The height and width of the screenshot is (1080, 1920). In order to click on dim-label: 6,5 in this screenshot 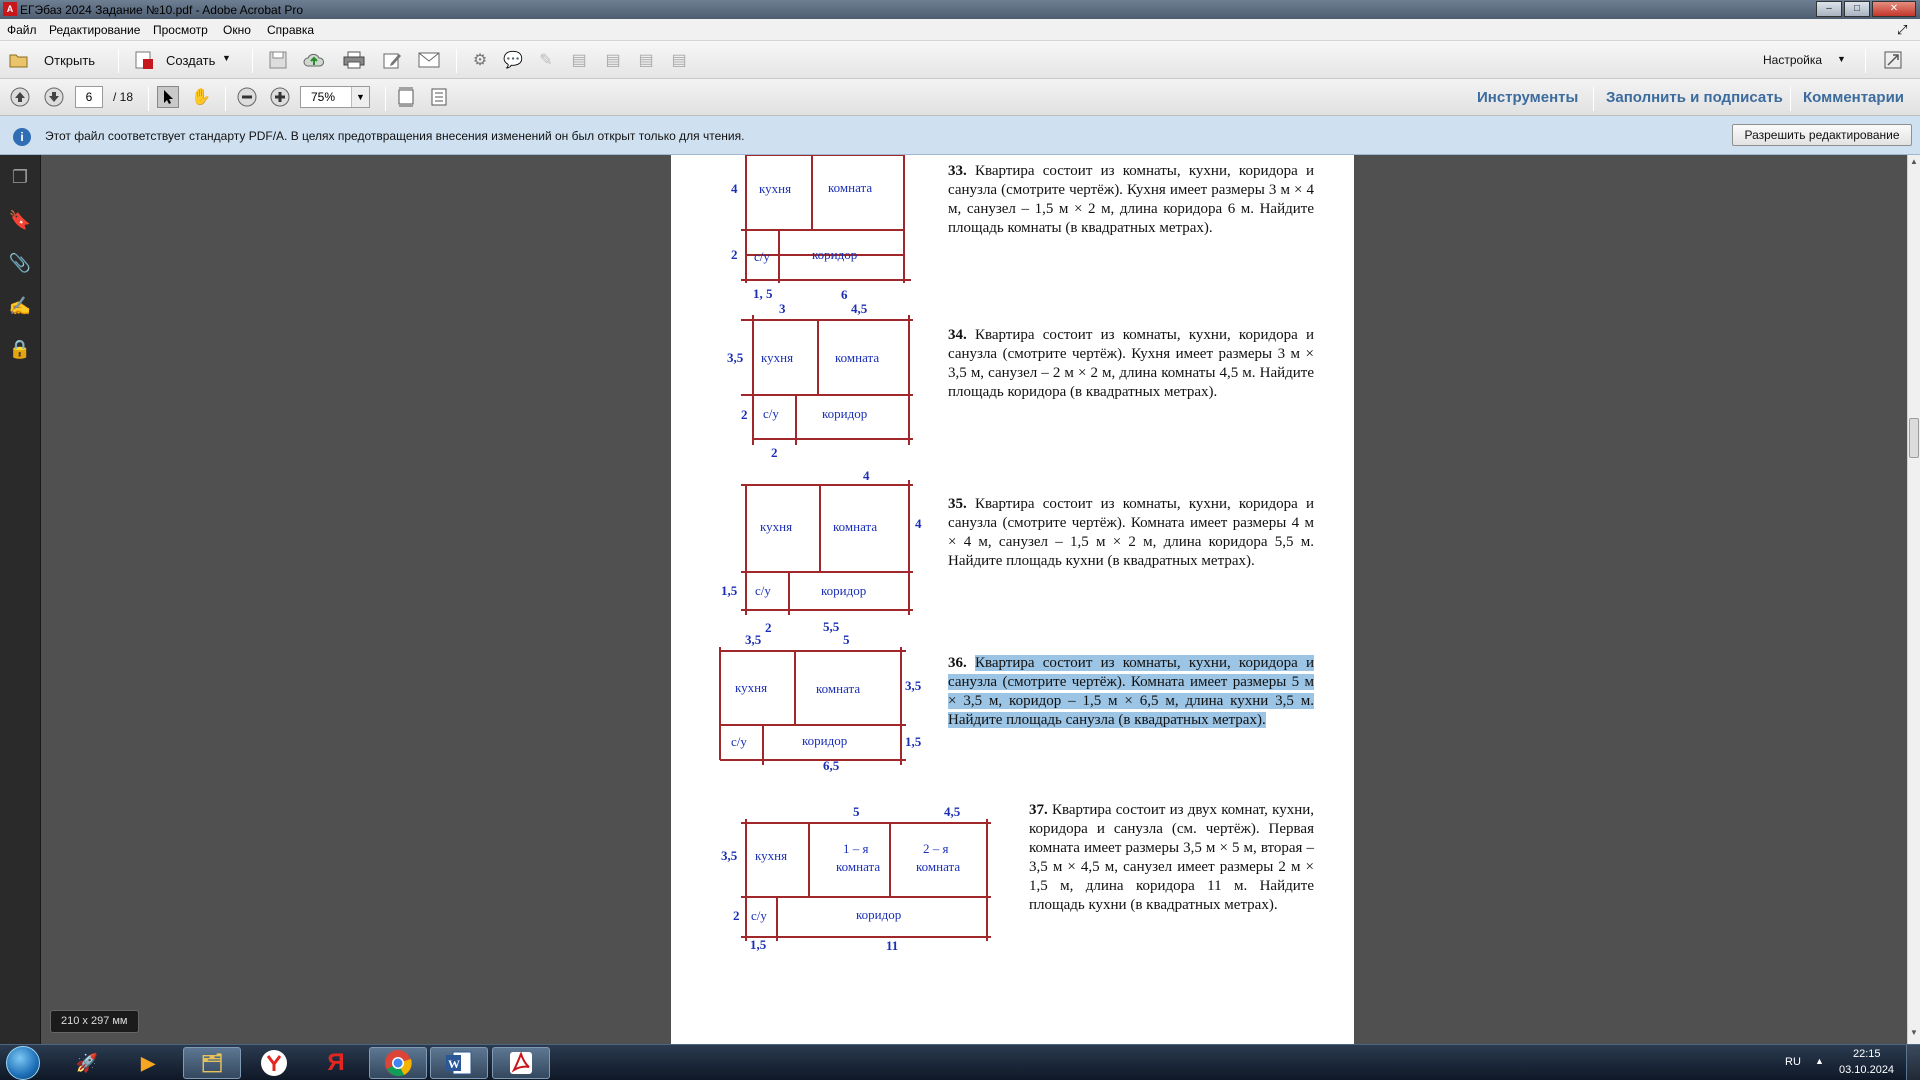, I will do `click(831, 765)`.